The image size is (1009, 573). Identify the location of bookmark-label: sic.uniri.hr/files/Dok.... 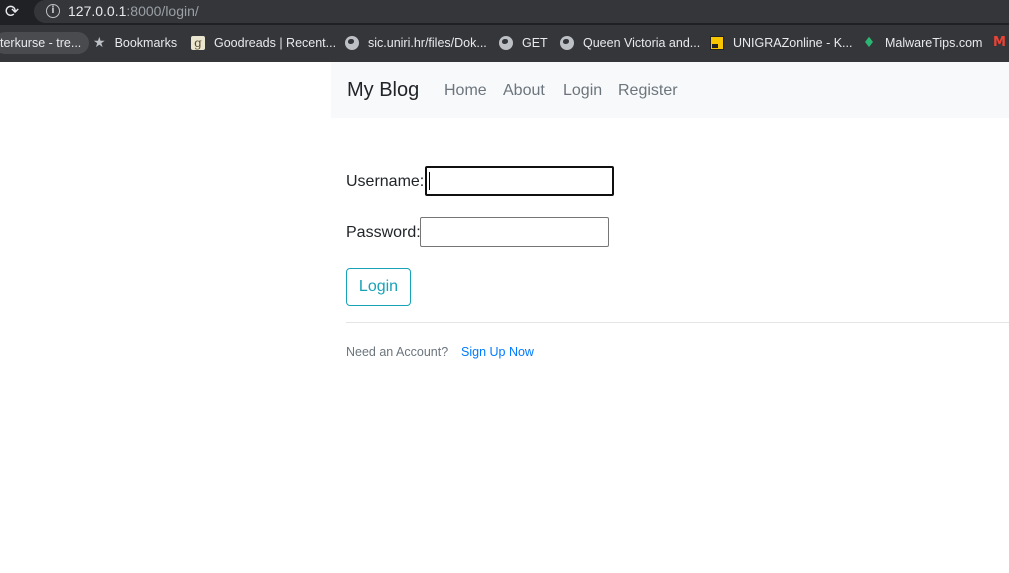
(427, 43).